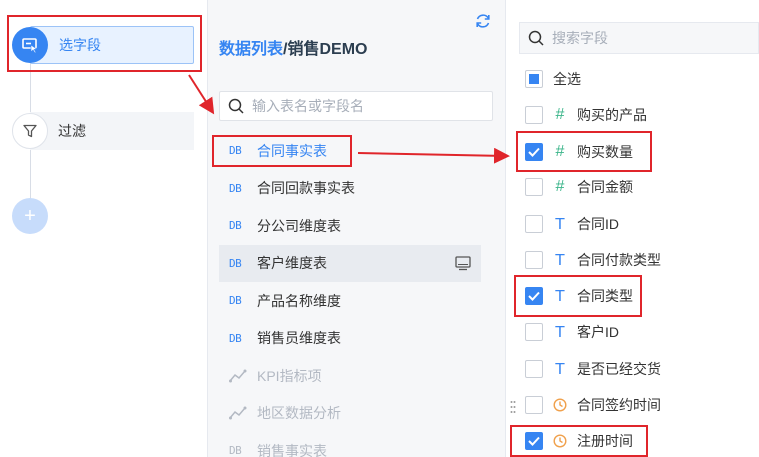 This screenshot has width=759, height=457. I want to click on table-item: DB 分公司维度表, so click(350, 226).